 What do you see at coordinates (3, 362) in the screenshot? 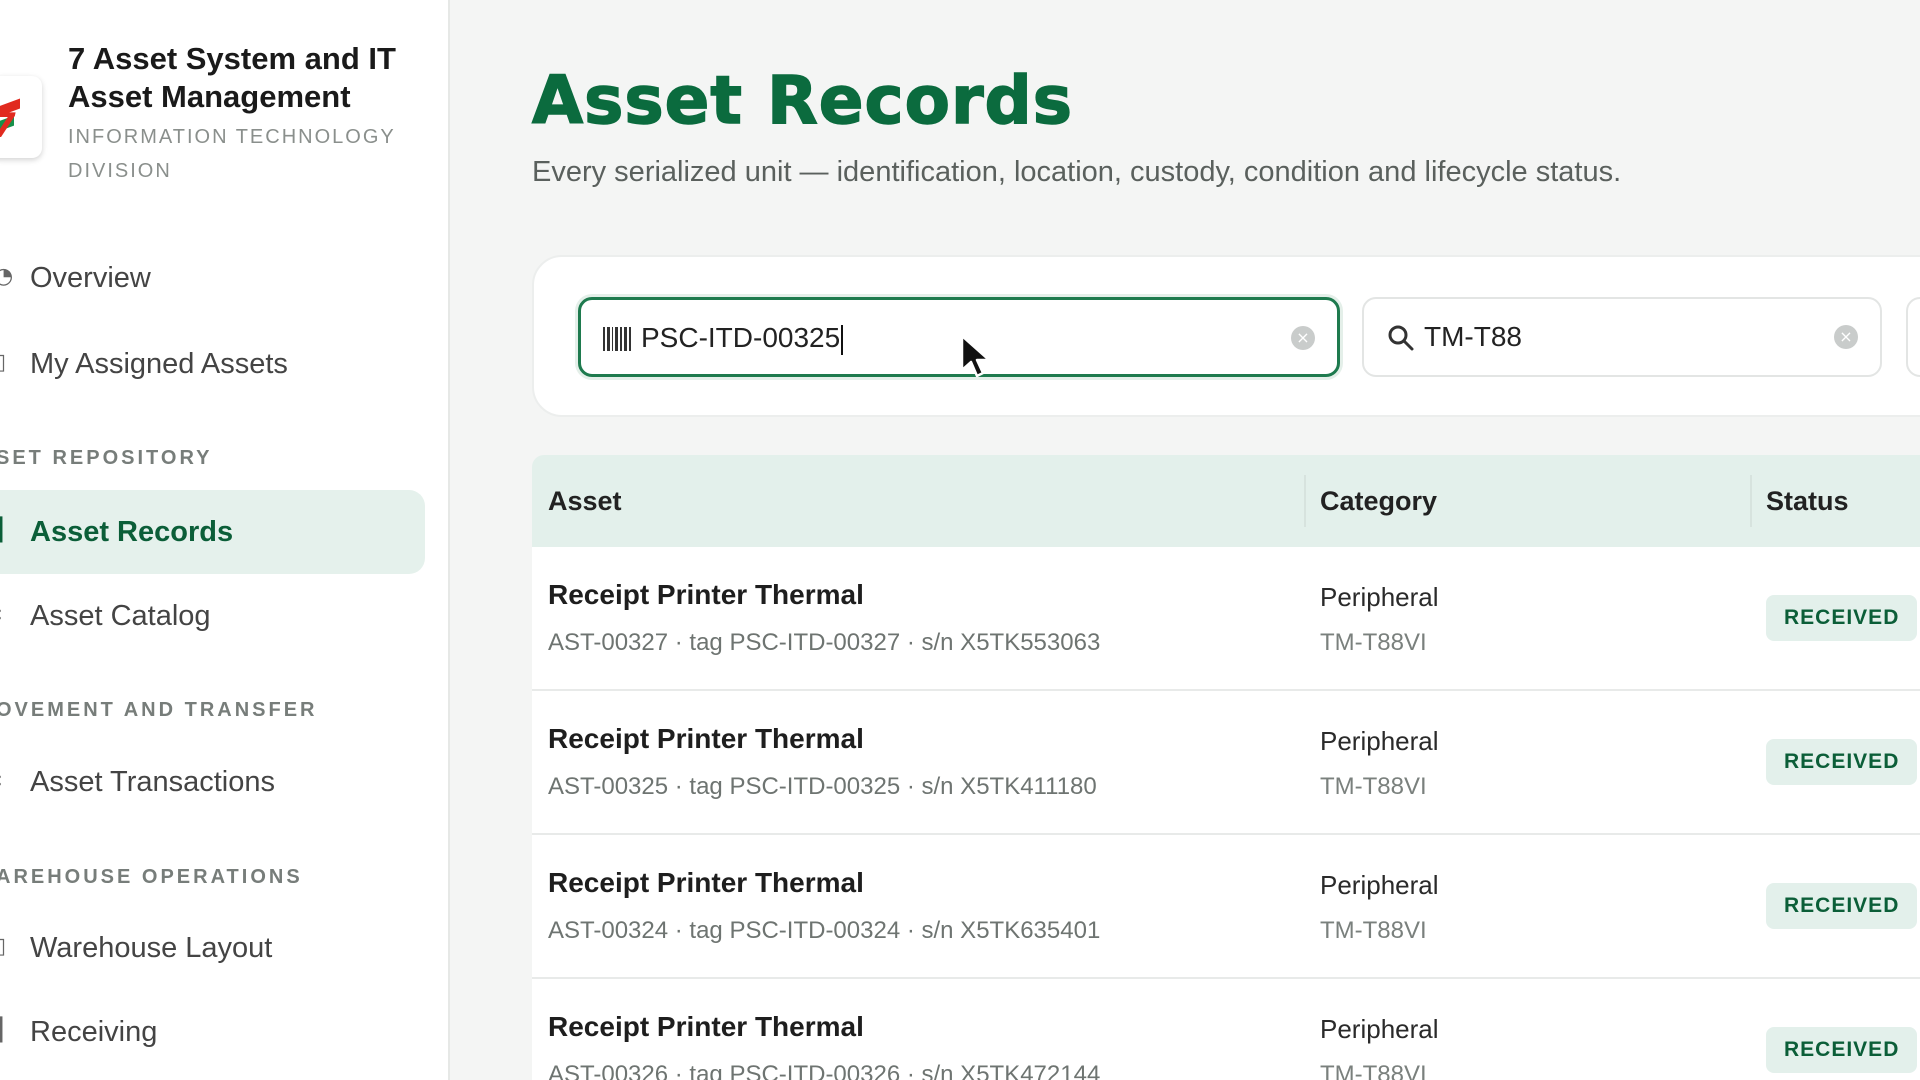
I see `assigned-assets-icon: ▯` at bounding box center [3, 362].